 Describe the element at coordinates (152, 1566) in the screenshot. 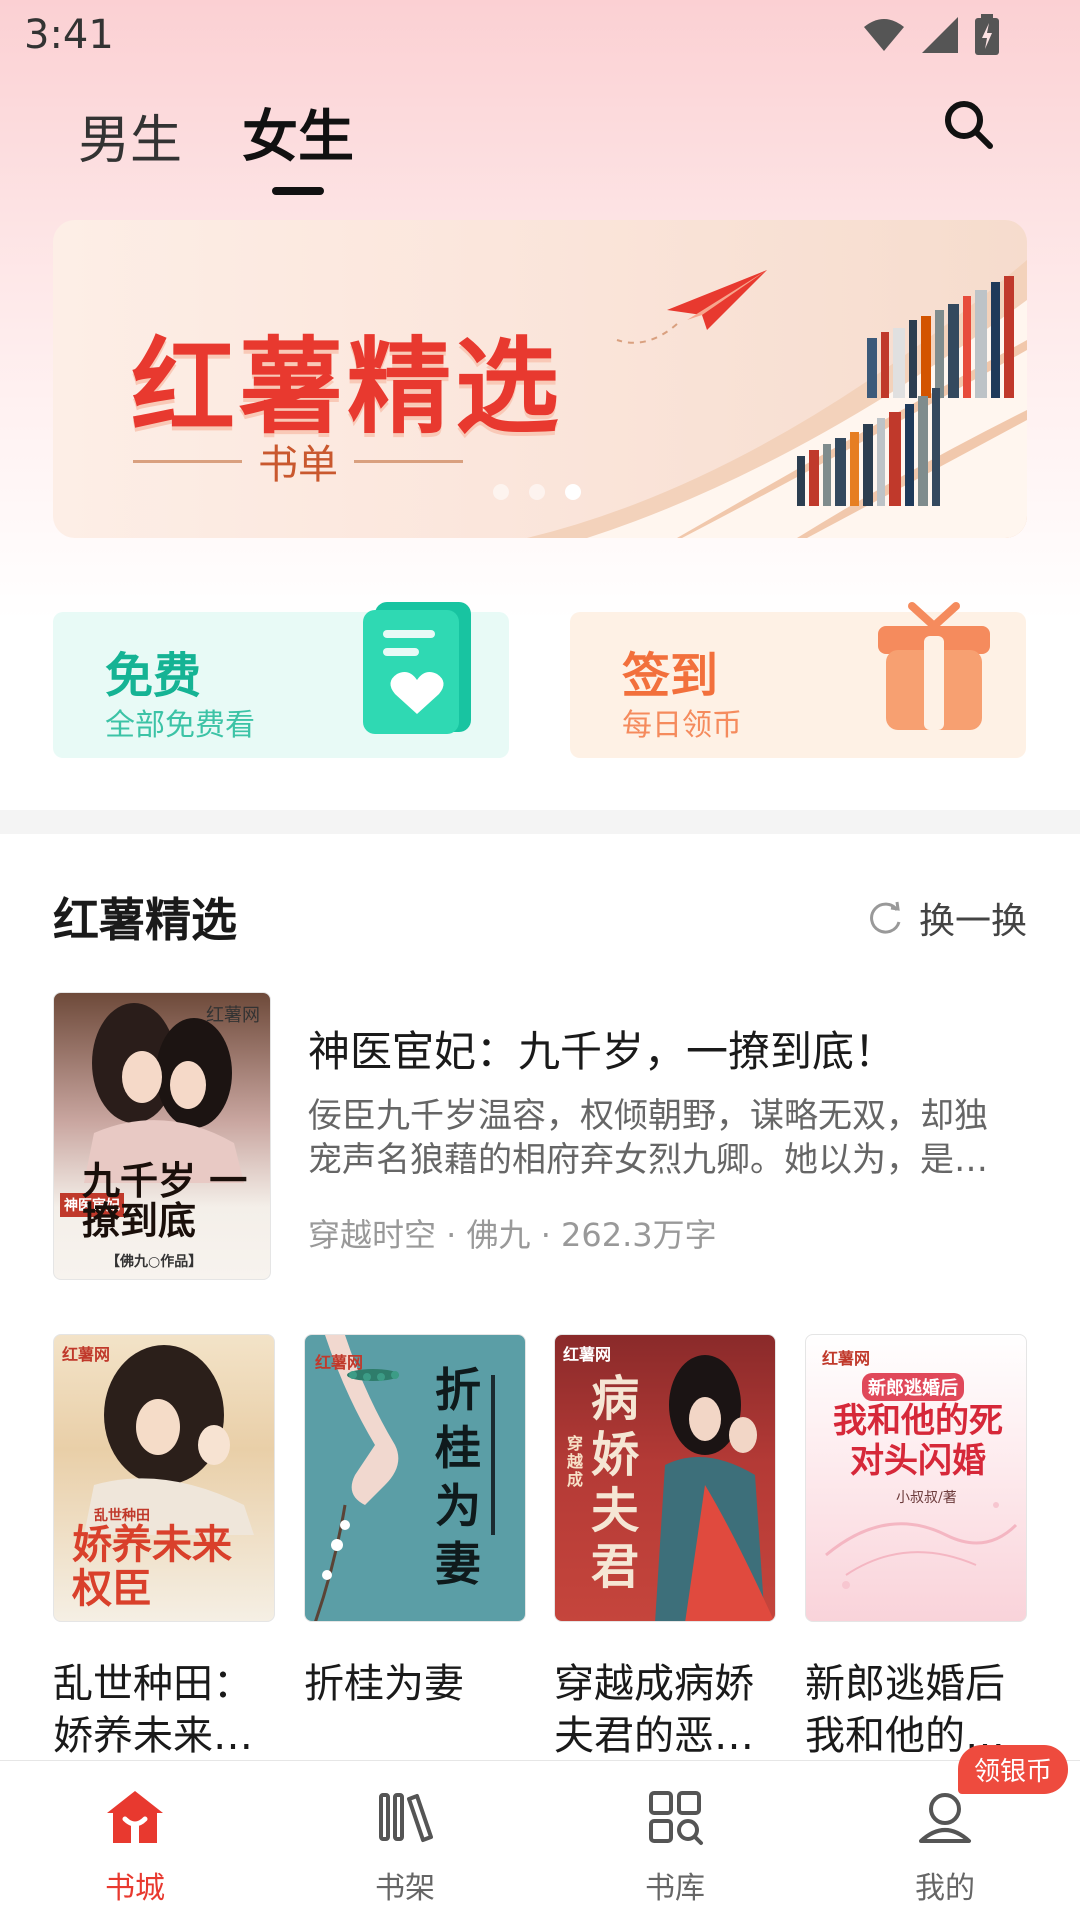

I see `cover-title-art: 娇养未来权臣` at that location.